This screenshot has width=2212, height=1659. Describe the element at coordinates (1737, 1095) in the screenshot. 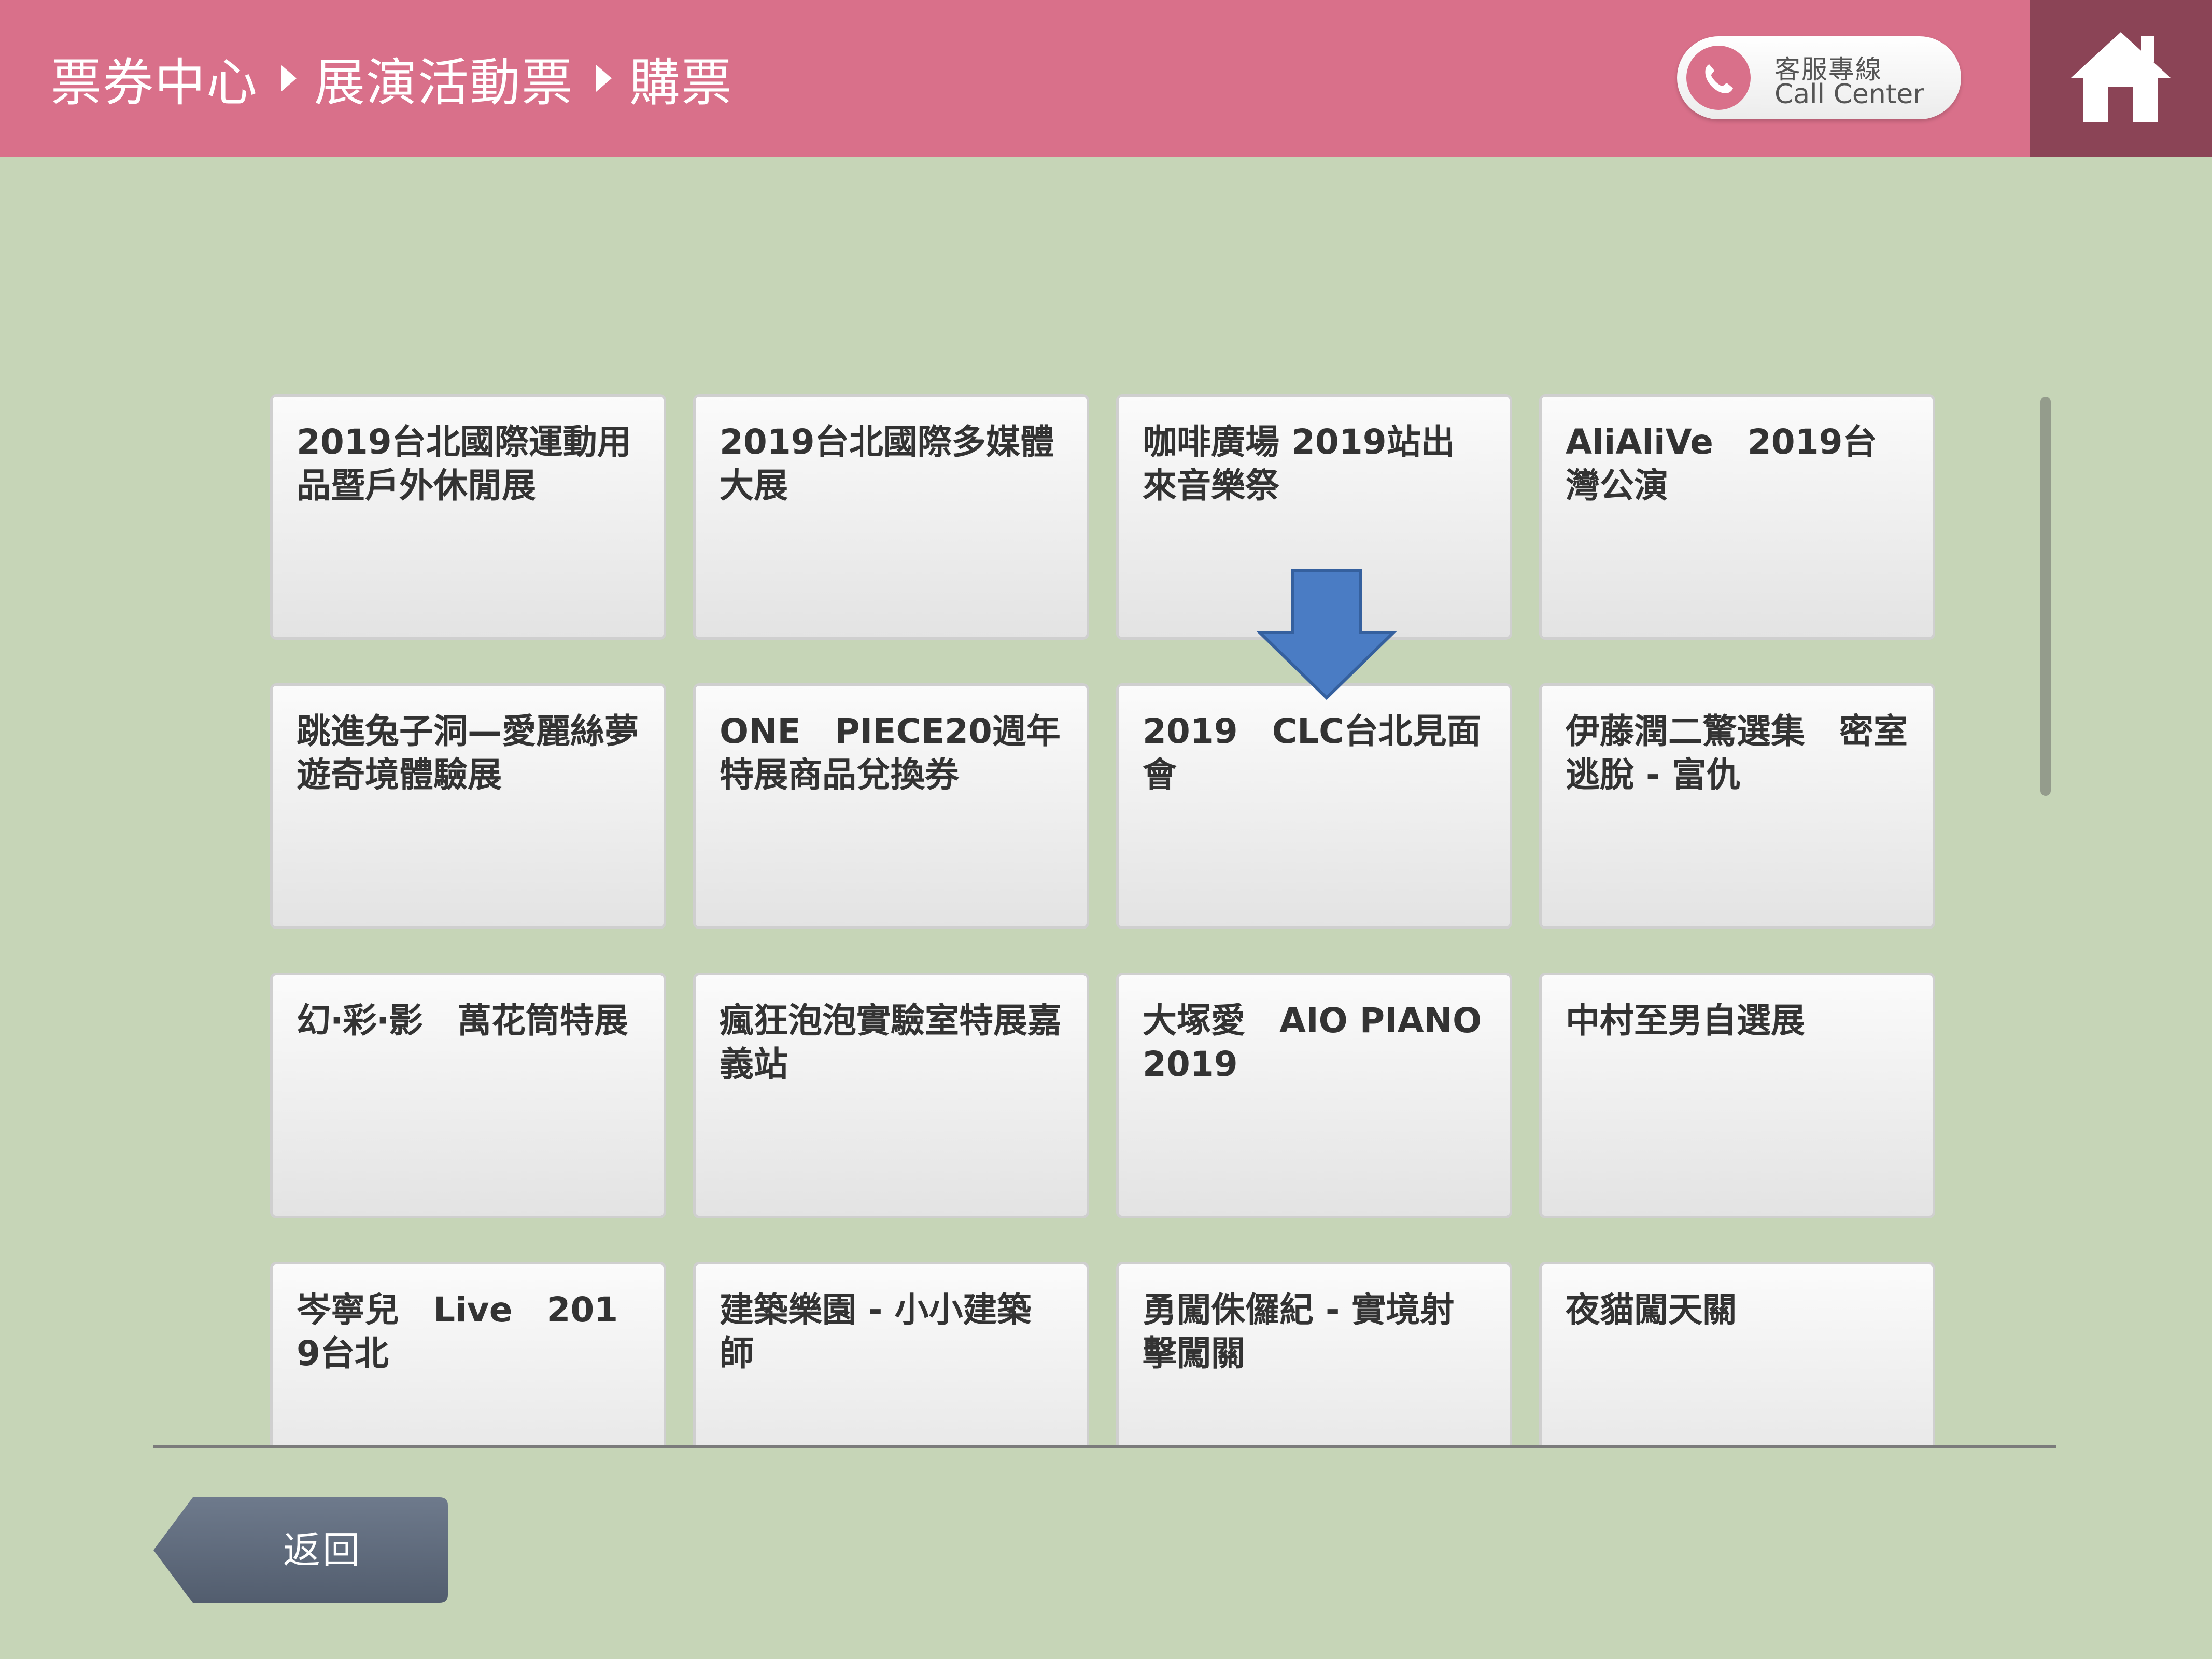

I see `event-card: 中村至男自選展` at that location.